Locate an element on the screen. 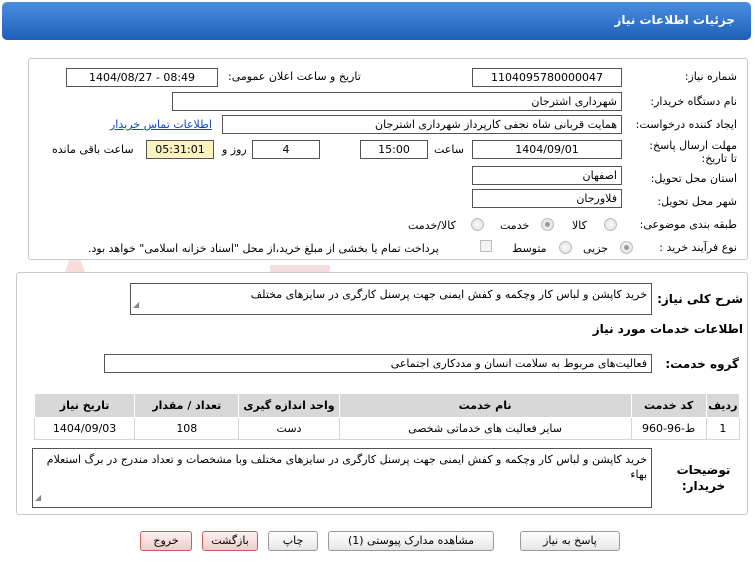  remaining-label: ساعت باقی مانده is located at coordinates (93, 149).